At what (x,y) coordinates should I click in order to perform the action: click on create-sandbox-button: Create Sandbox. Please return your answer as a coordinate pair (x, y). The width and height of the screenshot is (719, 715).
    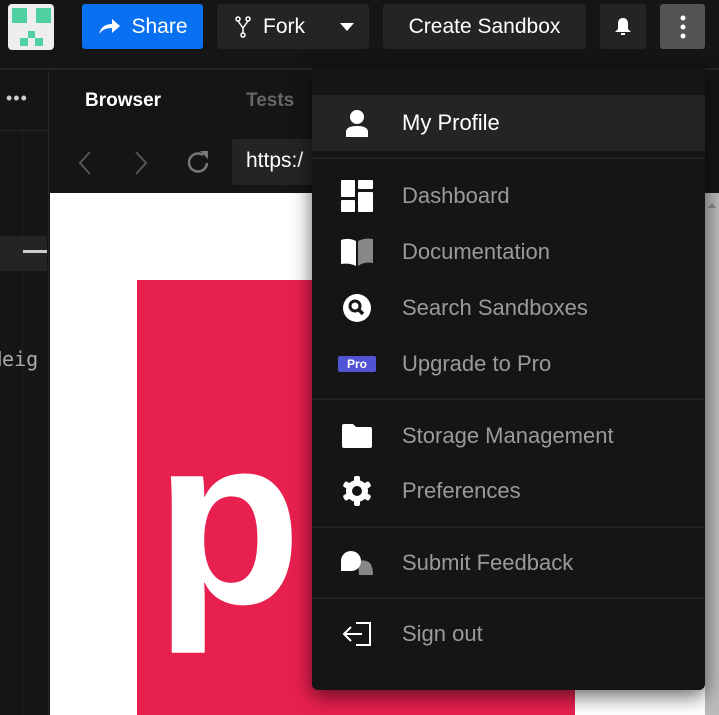
    Looking at the image, I should click on (484, 26).